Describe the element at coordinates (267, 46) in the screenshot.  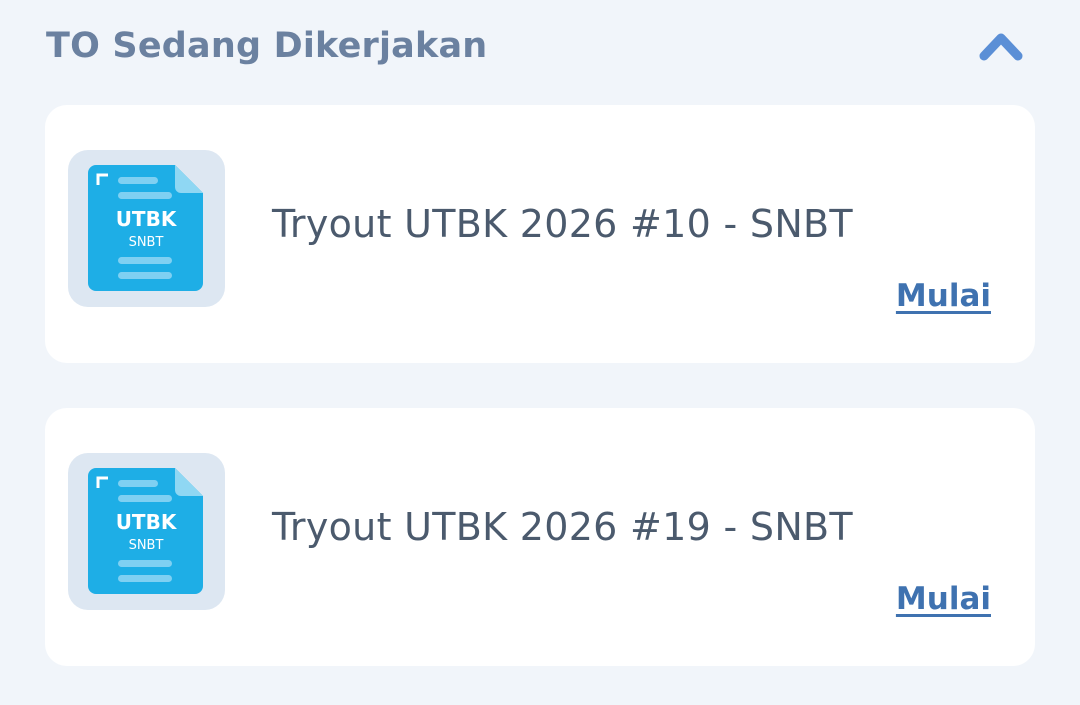
I see `section-title: TO Sedang Dikerjakan` at that location.